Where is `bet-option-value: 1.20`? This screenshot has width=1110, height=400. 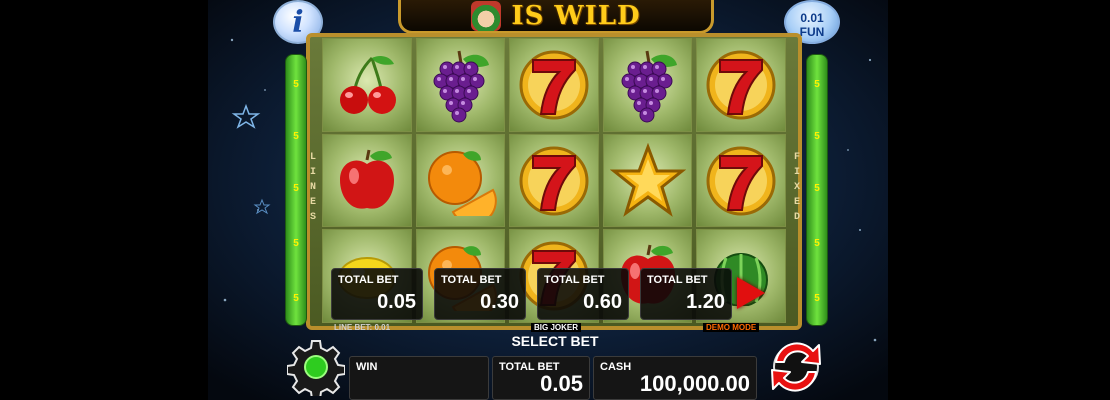 bet-option-value: 1.20 is located at coordinates (705, 302).